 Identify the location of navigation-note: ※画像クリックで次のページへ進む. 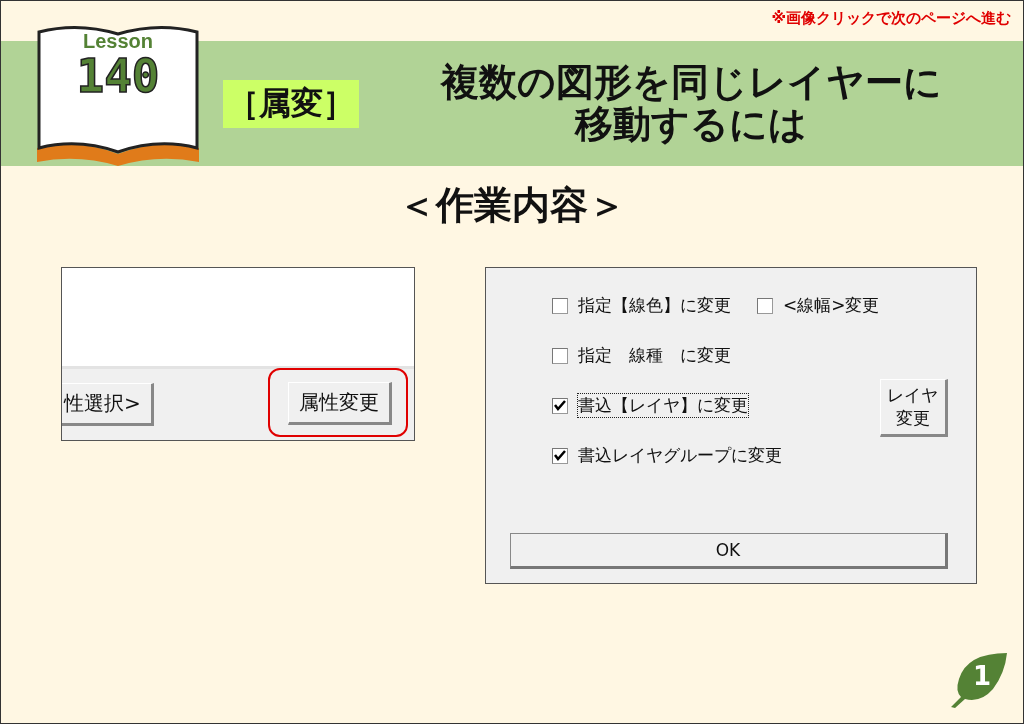
(891, 18).